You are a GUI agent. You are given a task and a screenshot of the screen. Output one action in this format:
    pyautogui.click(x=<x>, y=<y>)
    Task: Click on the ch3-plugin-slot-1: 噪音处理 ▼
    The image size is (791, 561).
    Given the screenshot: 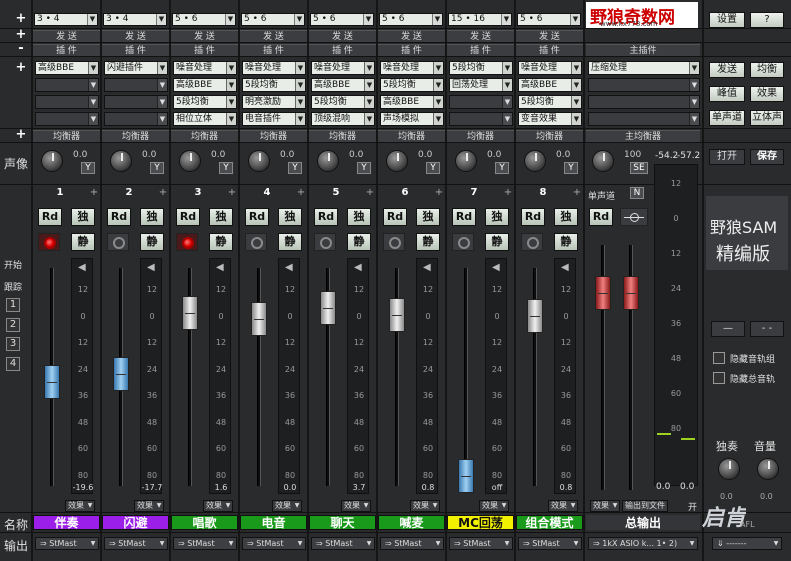 What is the action you would take?
    pyautogui.click(x=205, y=68)
    